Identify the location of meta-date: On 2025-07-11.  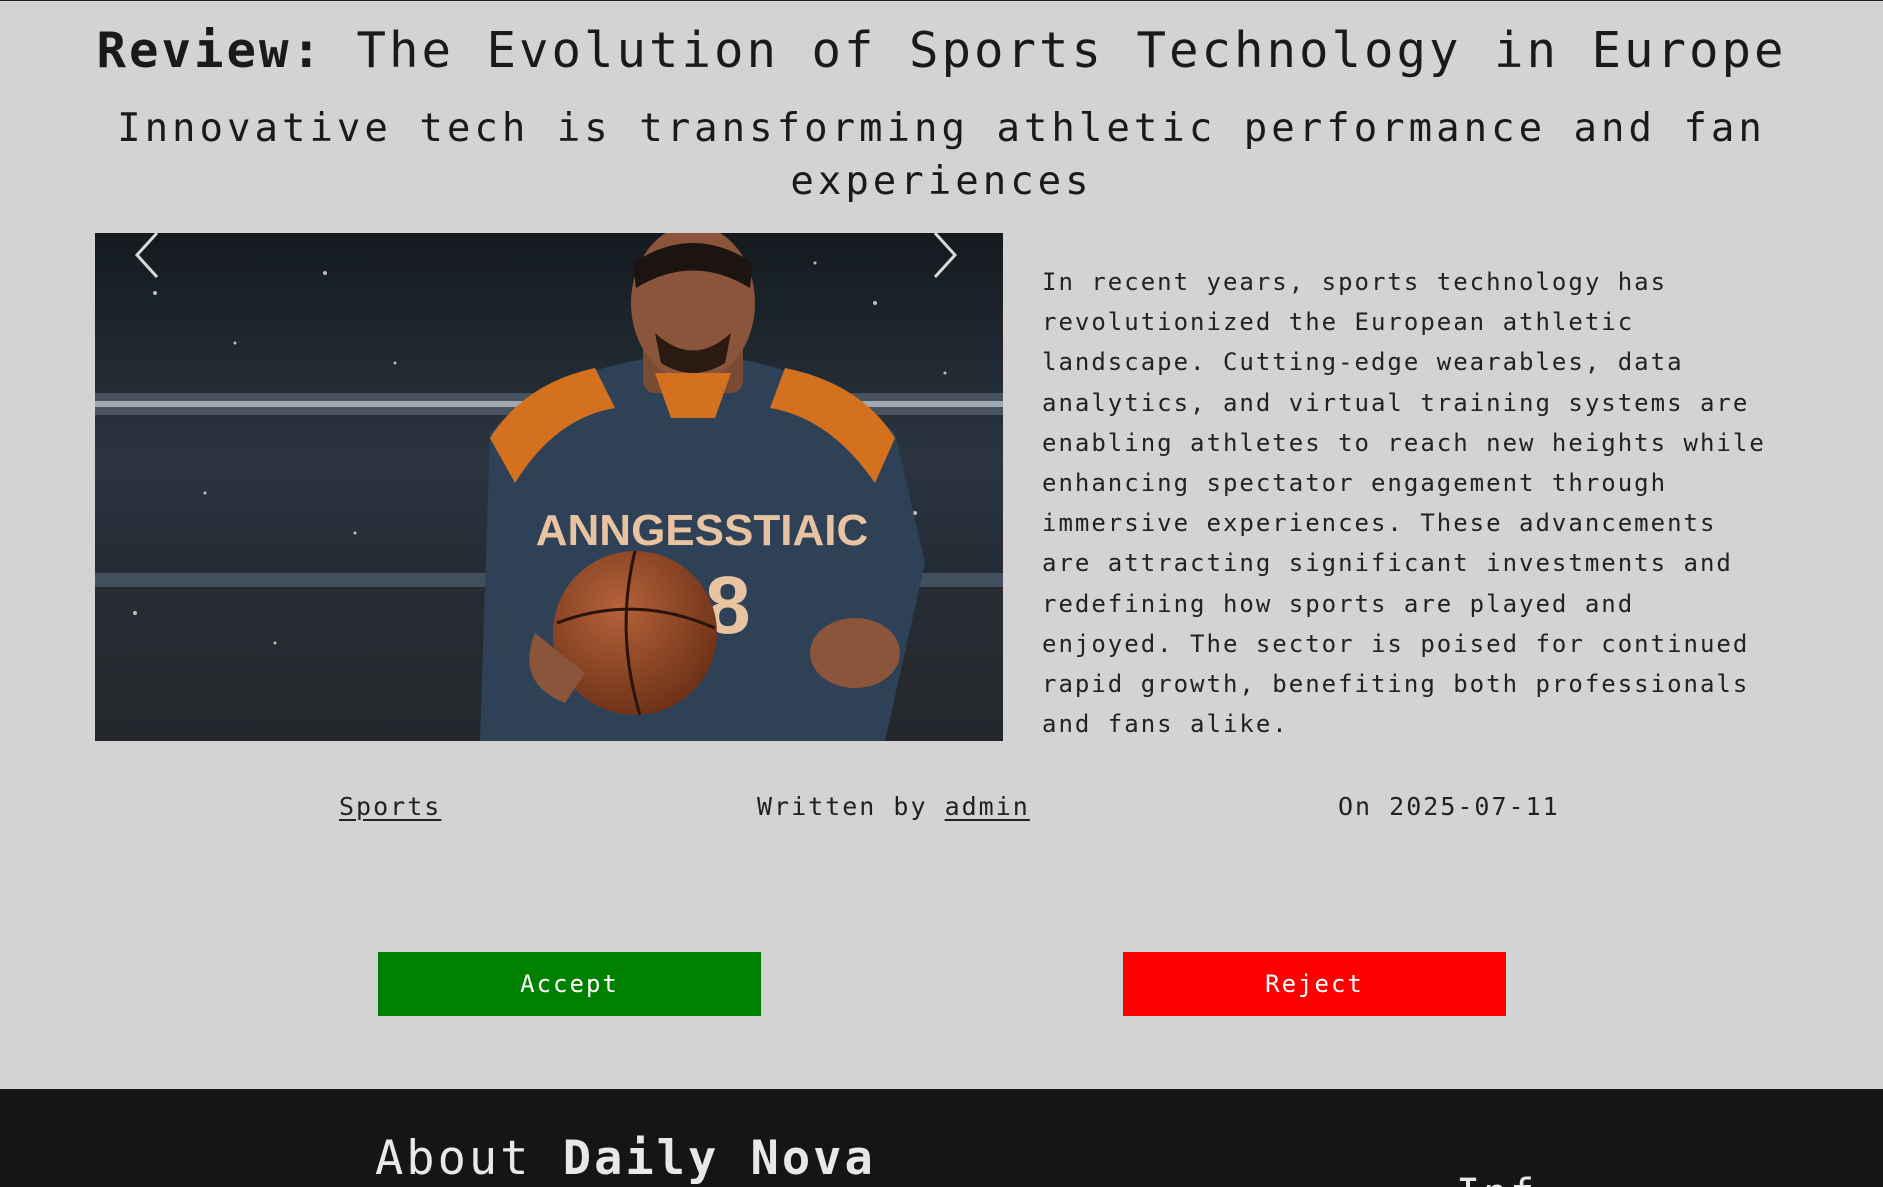
(1449, 806).